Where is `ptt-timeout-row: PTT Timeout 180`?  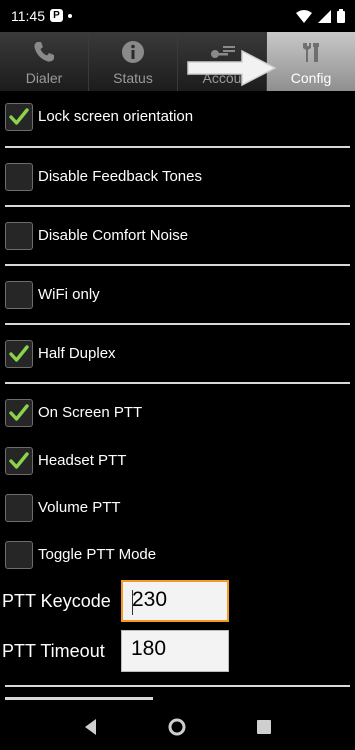 ptt-timeout-row: PTT Timeout 180 is located at coordinates (177, 652).